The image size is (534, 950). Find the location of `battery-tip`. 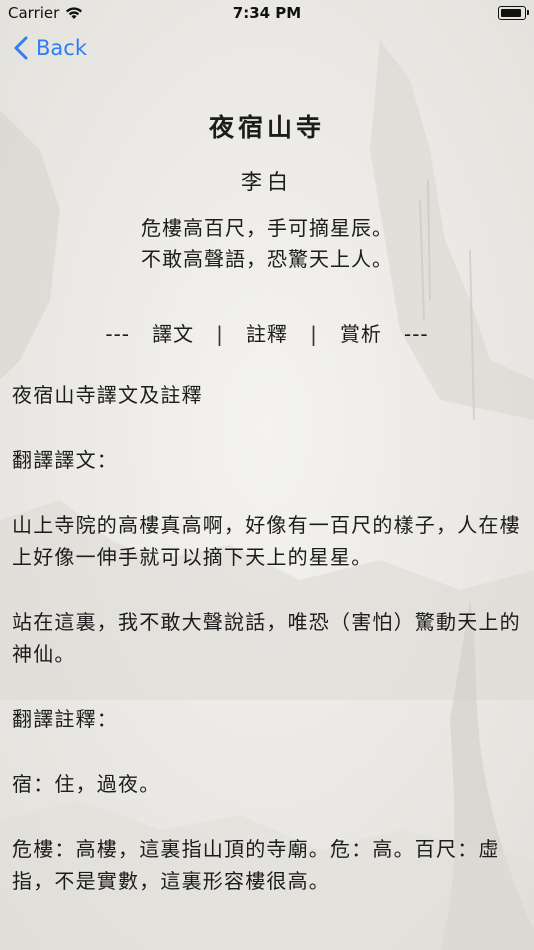

battery-tip is located at coordinates (528, 12).